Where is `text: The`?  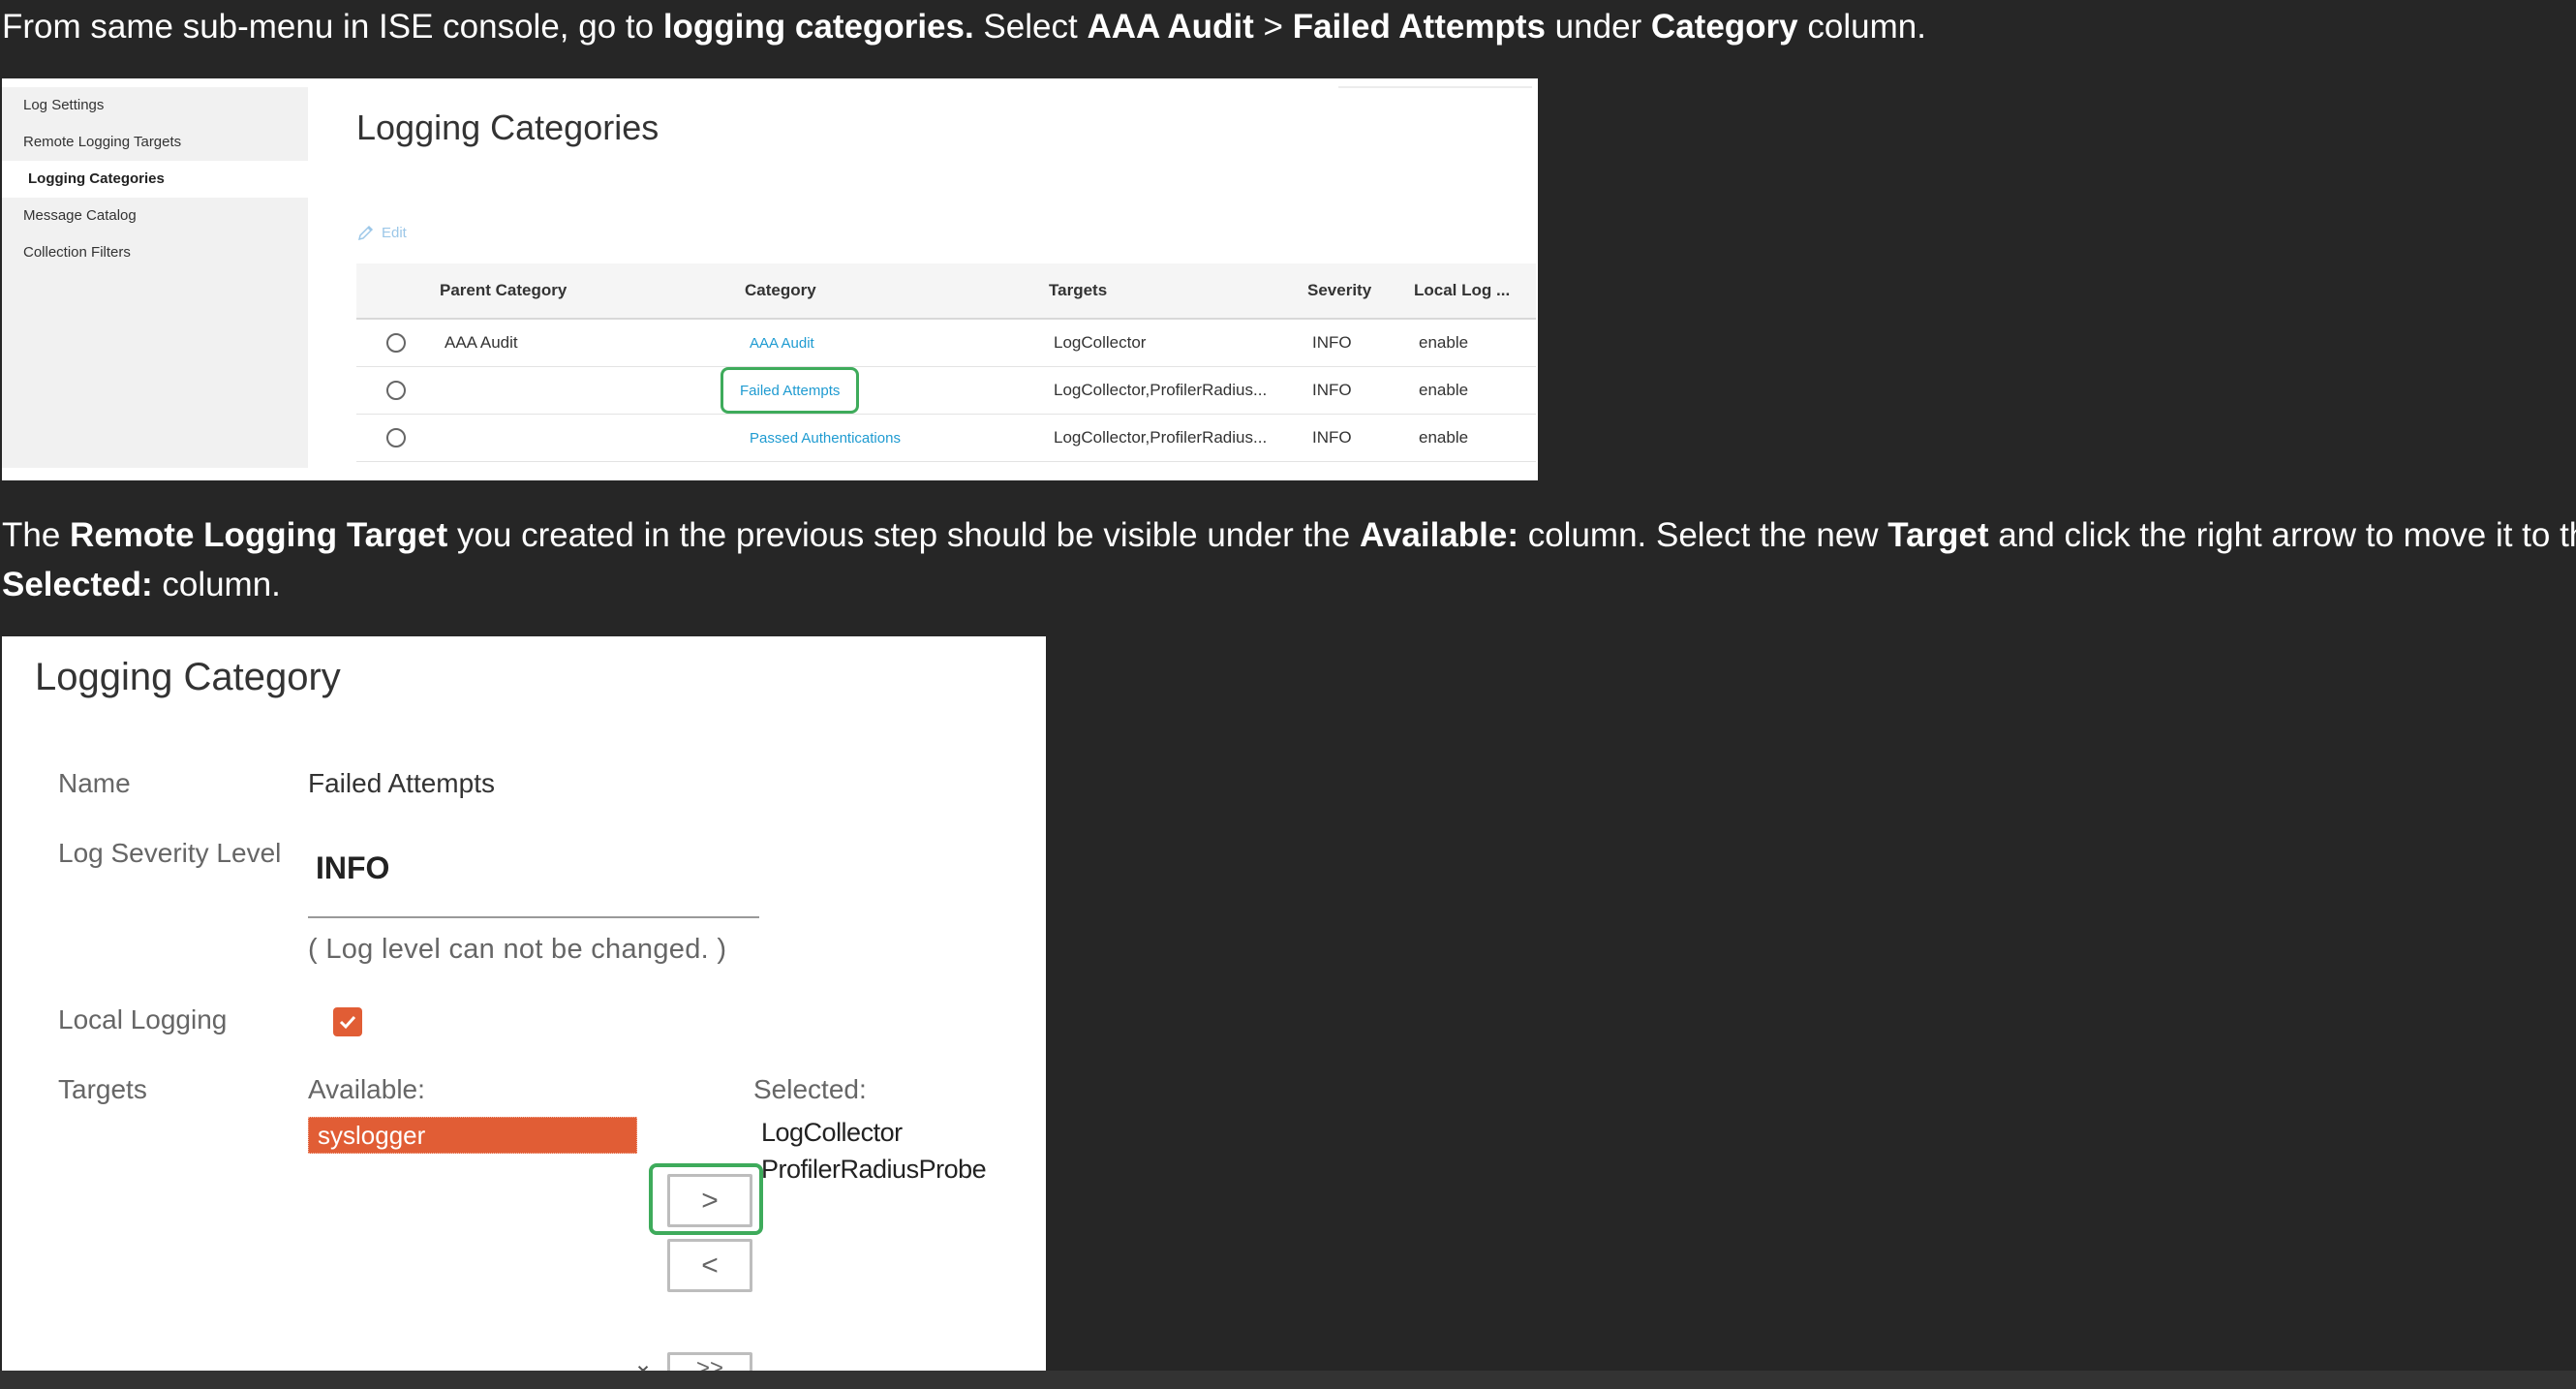 text: The is located at coordinates (36, 535).